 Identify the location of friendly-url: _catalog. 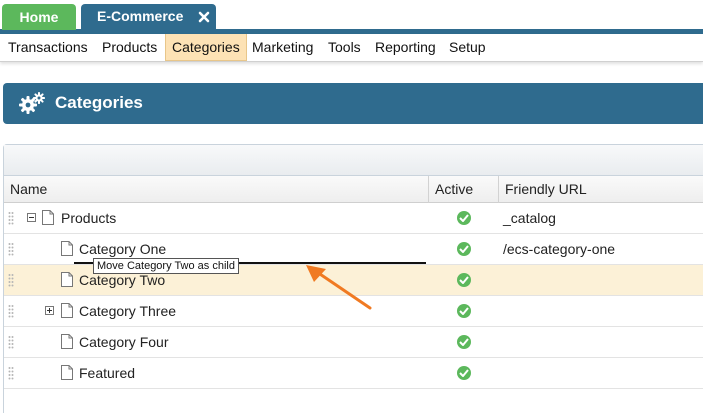
(529, 218).